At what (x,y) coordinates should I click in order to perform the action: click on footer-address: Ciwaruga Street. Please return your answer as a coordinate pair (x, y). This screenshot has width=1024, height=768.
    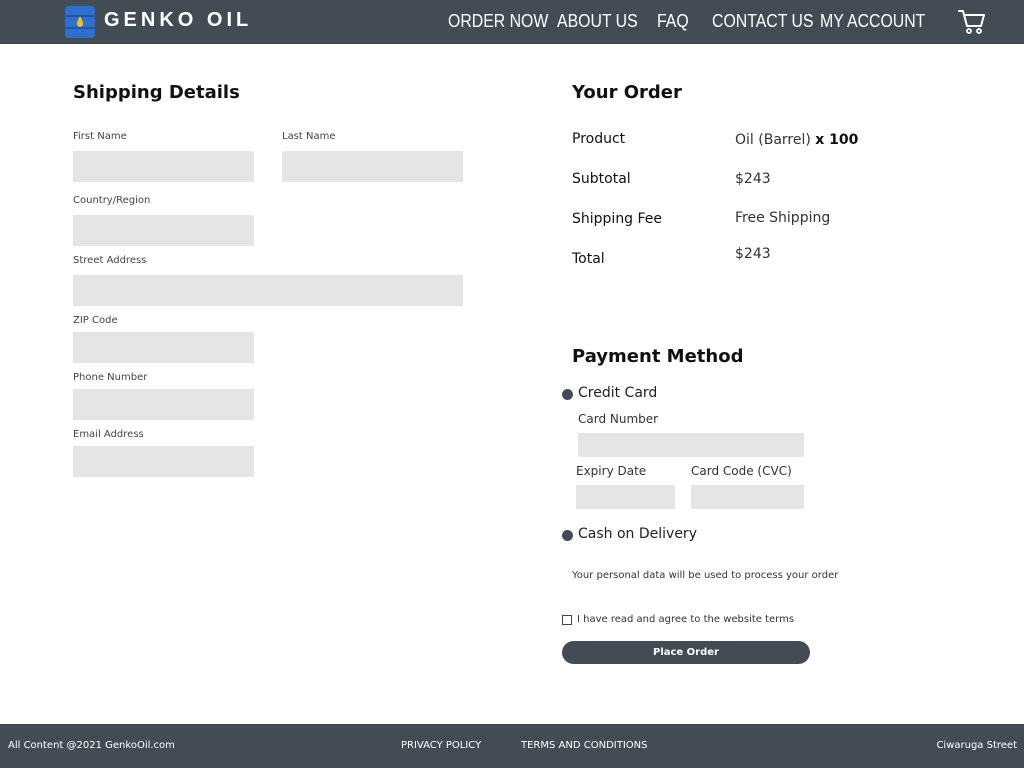
    Looking at the image, I should click on (976, 745).